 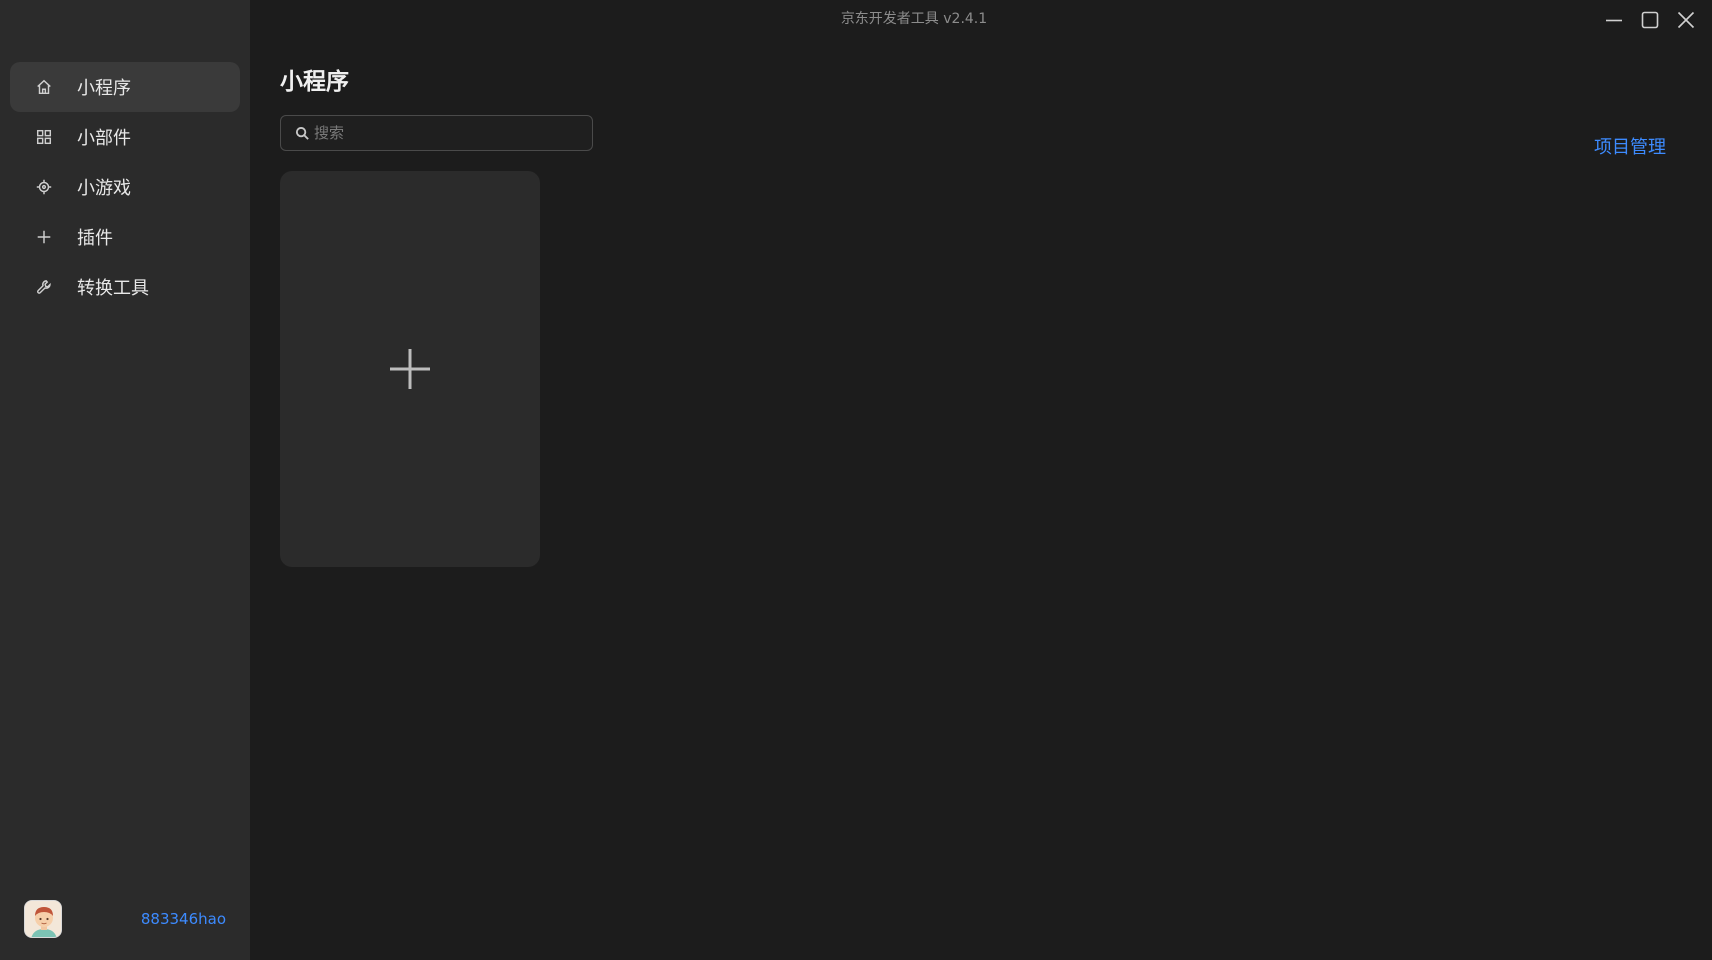 I want to click on add-project-card, so click(x=410, y=369).